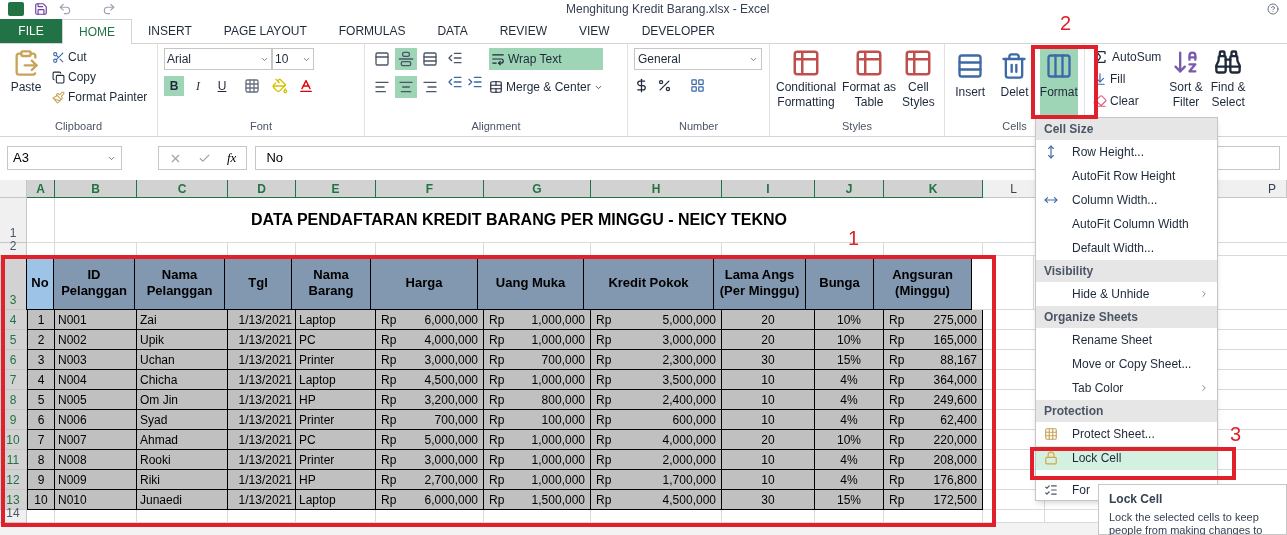 The image size is (1287, 535). What do you see at coordinates (955, 400) in the screenshot?
I see `table-cell-text: 249,600` at bounding box center [955, 400].